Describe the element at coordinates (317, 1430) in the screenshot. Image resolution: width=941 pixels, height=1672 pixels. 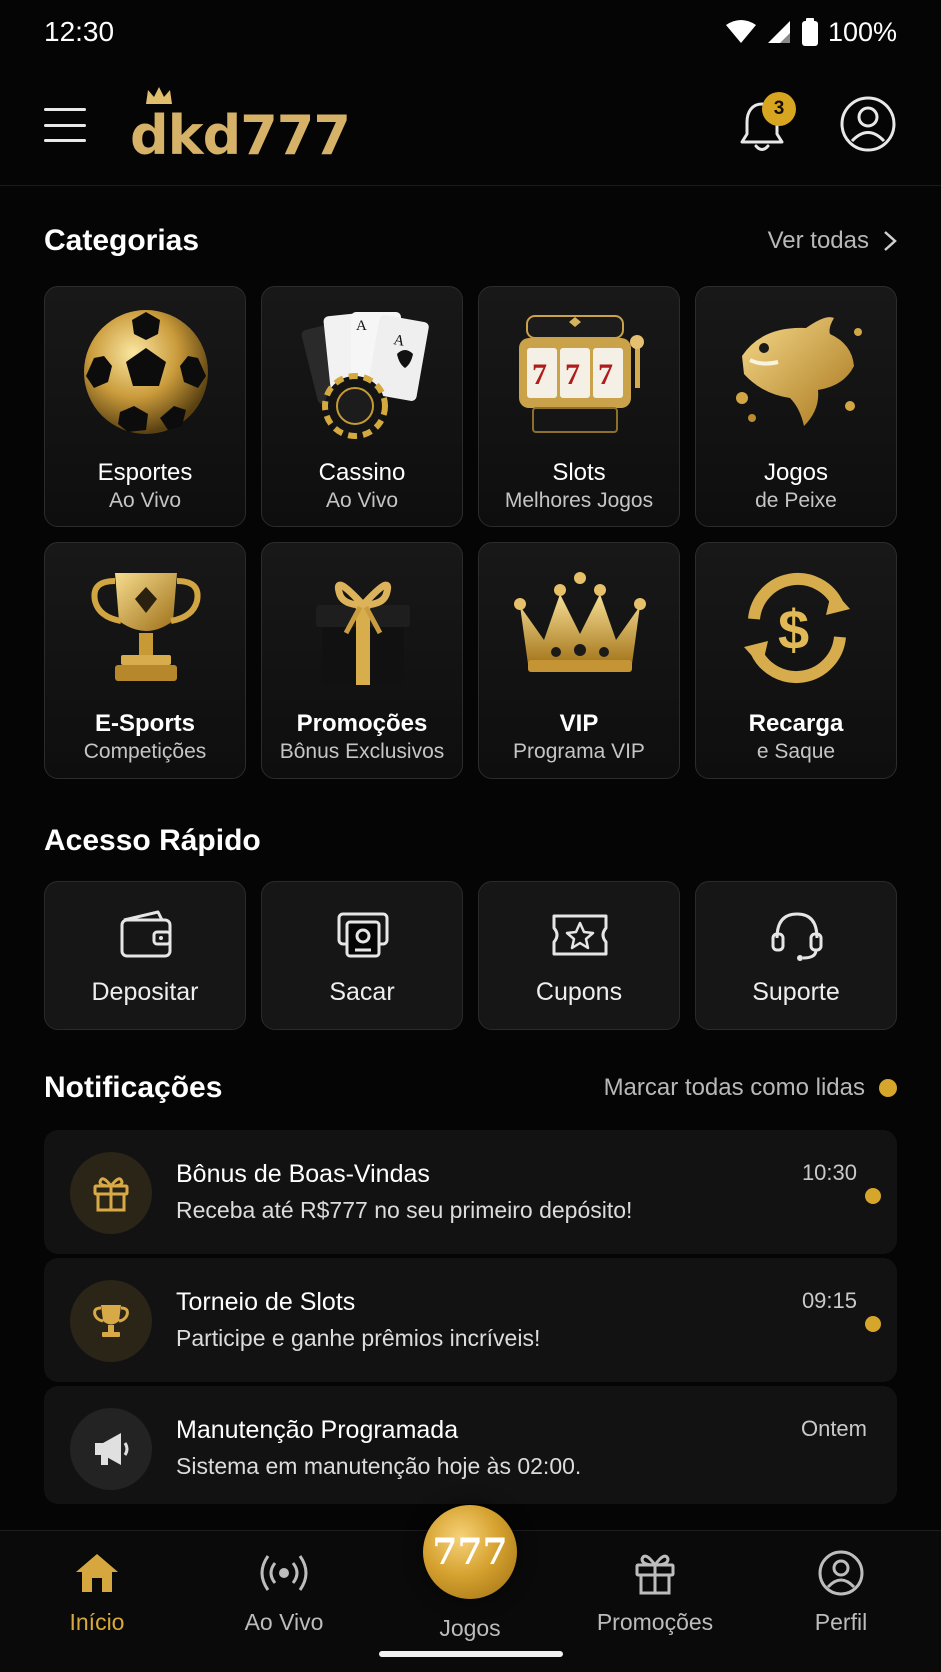
I see `notification-title: Manutenção Programada` at that location.